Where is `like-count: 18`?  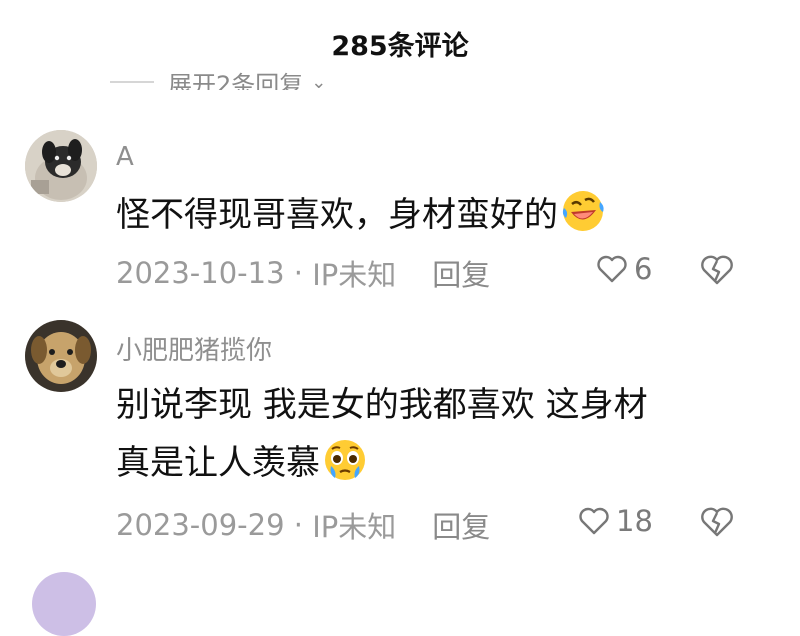
like-count: 18 is located at coordinates (634, 521).